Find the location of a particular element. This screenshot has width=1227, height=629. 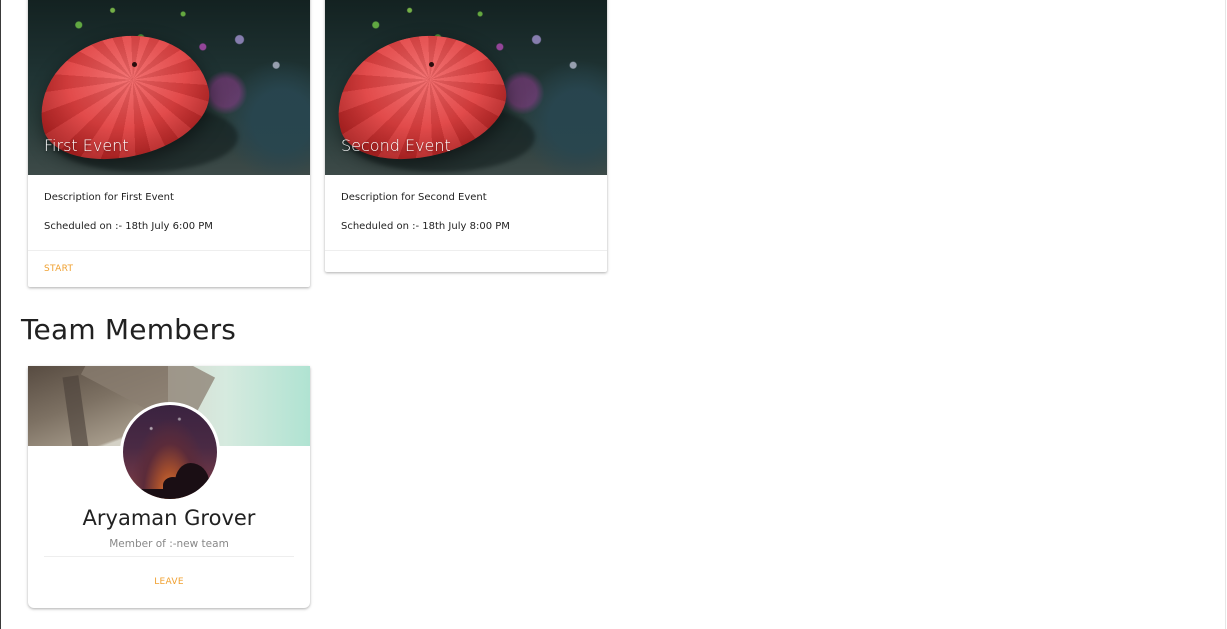

window-left-edge is located at coordinates (0, 314).